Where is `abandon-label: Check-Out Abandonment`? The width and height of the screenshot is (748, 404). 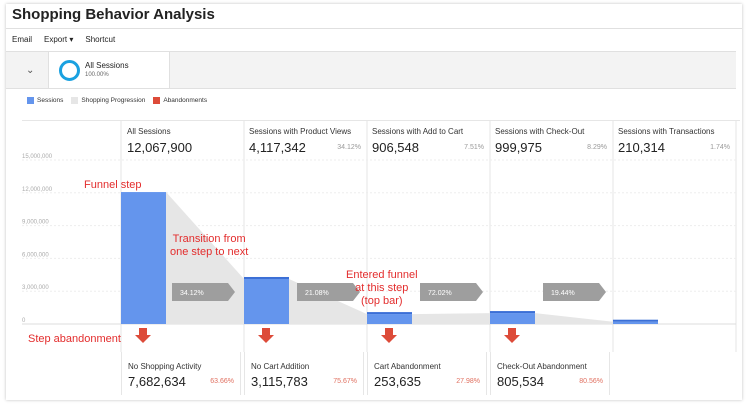
abandon-label: Check-Out Abandonment is located at coordinates (542, 366).